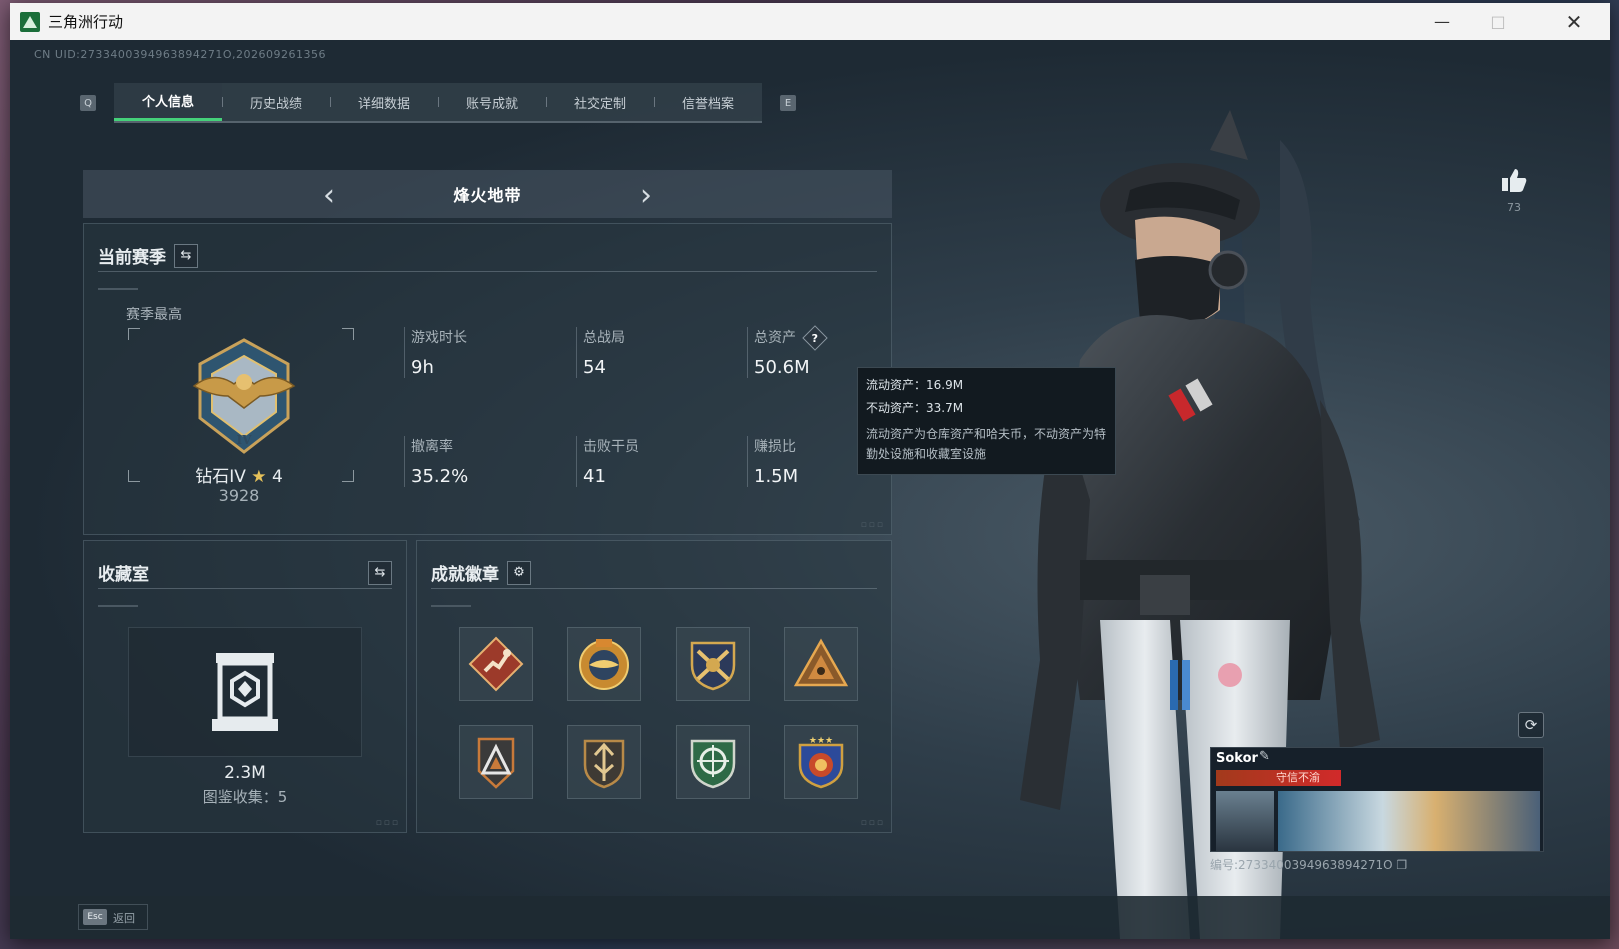  I want to click on runner-badge-icon, so click(496, 664).